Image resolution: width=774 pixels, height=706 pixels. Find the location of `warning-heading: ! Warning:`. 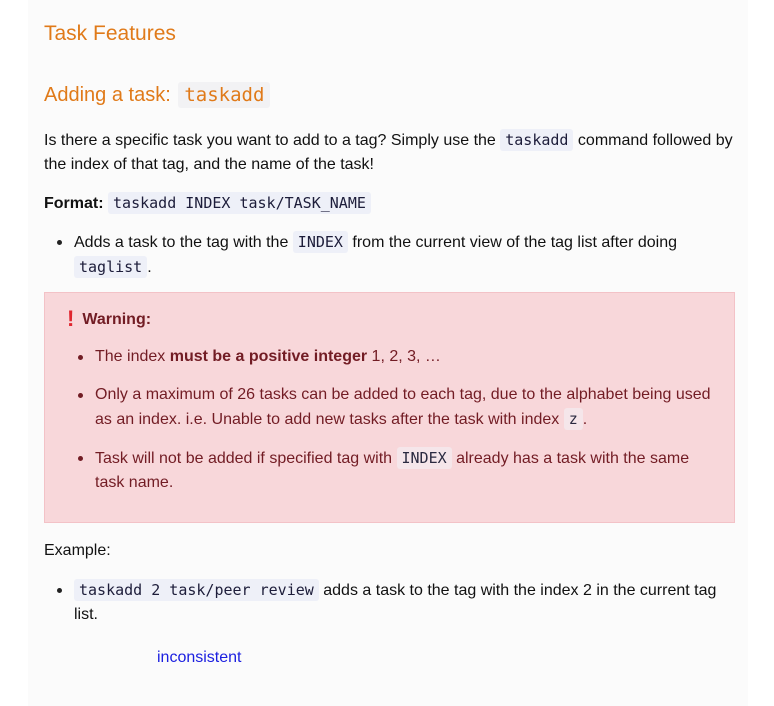

warning-heading: ! Warning: is located at coordinates (109, 319).